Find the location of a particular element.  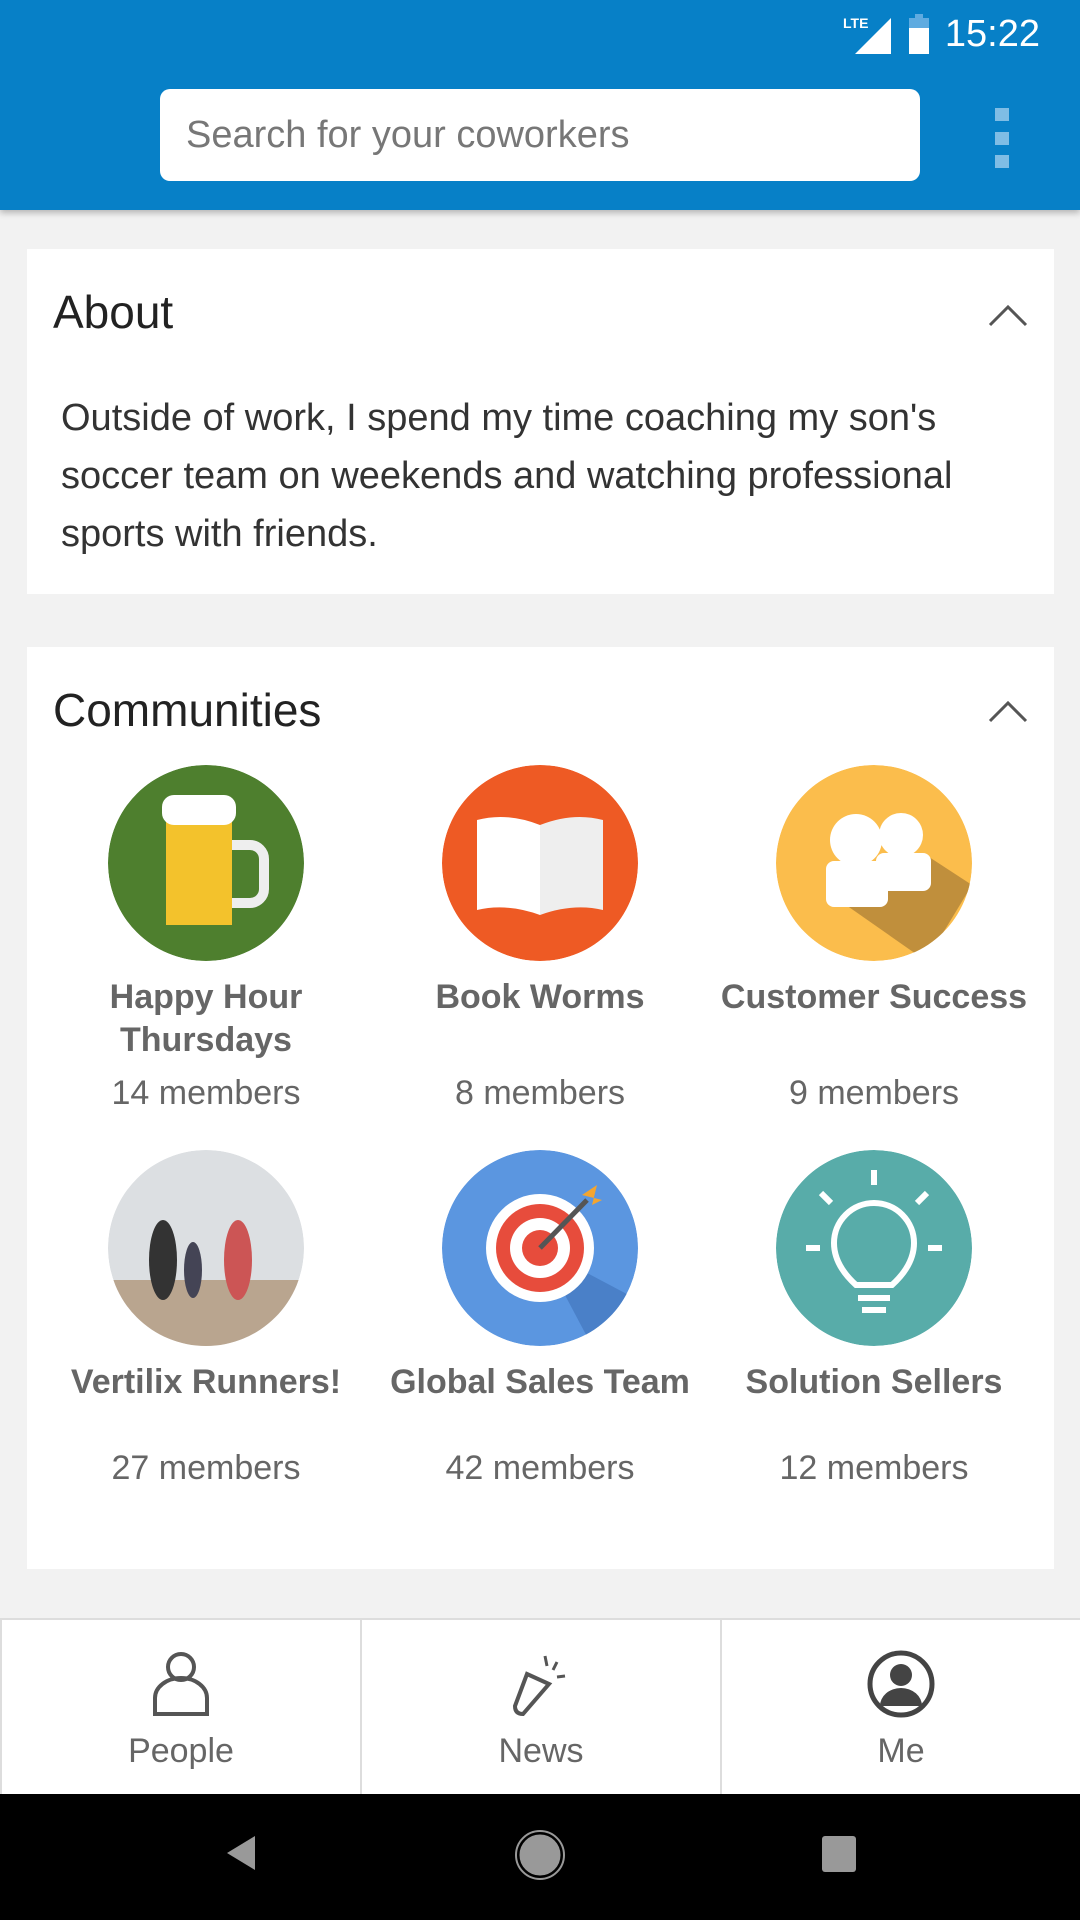

home-icon is located at coordinates (540, 1855).